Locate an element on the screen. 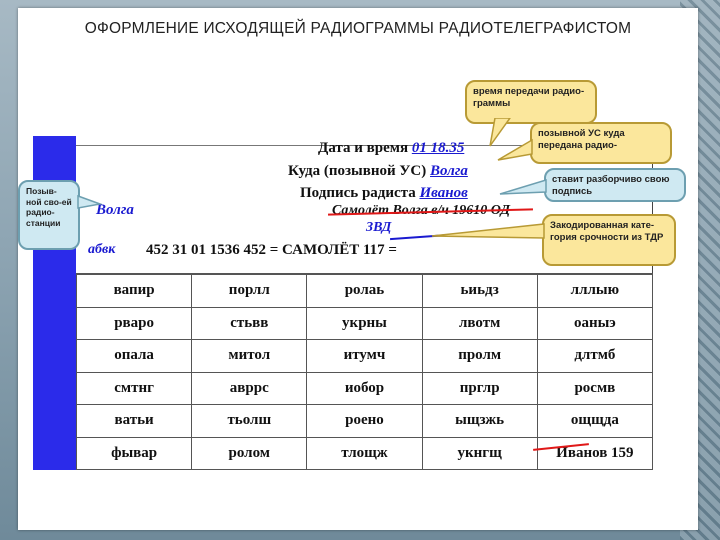 Image resolution: width=720 pixels, height=540 pixels. destination-value: Волга is located at coordinates (449, 171).